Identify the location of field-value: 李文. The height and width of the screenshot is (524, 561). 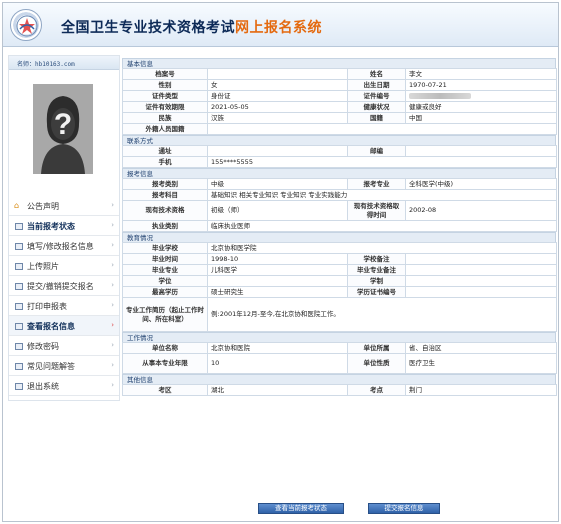
(481, 74).